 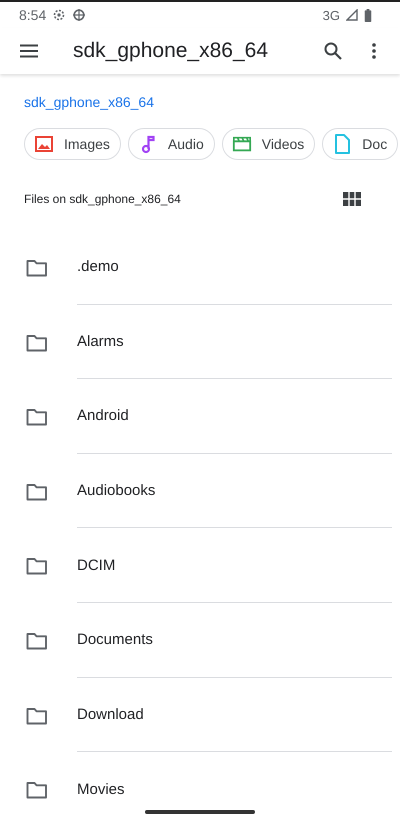 I want to click on filter-chip: Doc, so click(x=360, y=144).